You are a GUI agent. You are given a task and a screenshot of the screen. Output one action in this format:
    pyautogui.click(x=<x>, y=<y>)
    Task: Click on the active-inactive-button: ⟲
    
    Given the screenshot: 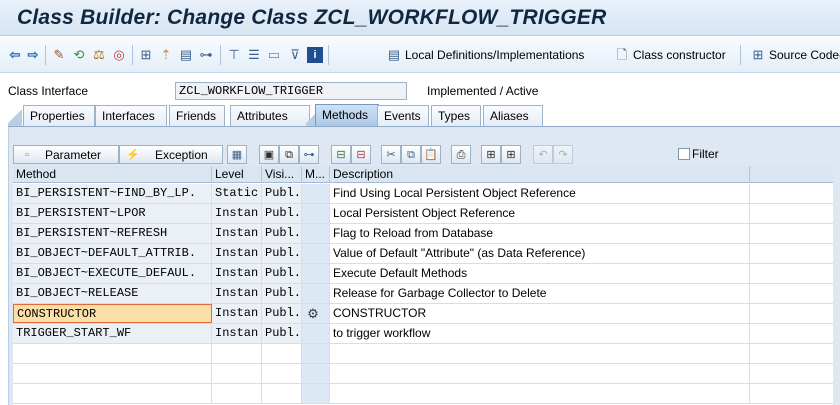 What is the action you would take?
    pyautogui.click(x=79, y=55)
    